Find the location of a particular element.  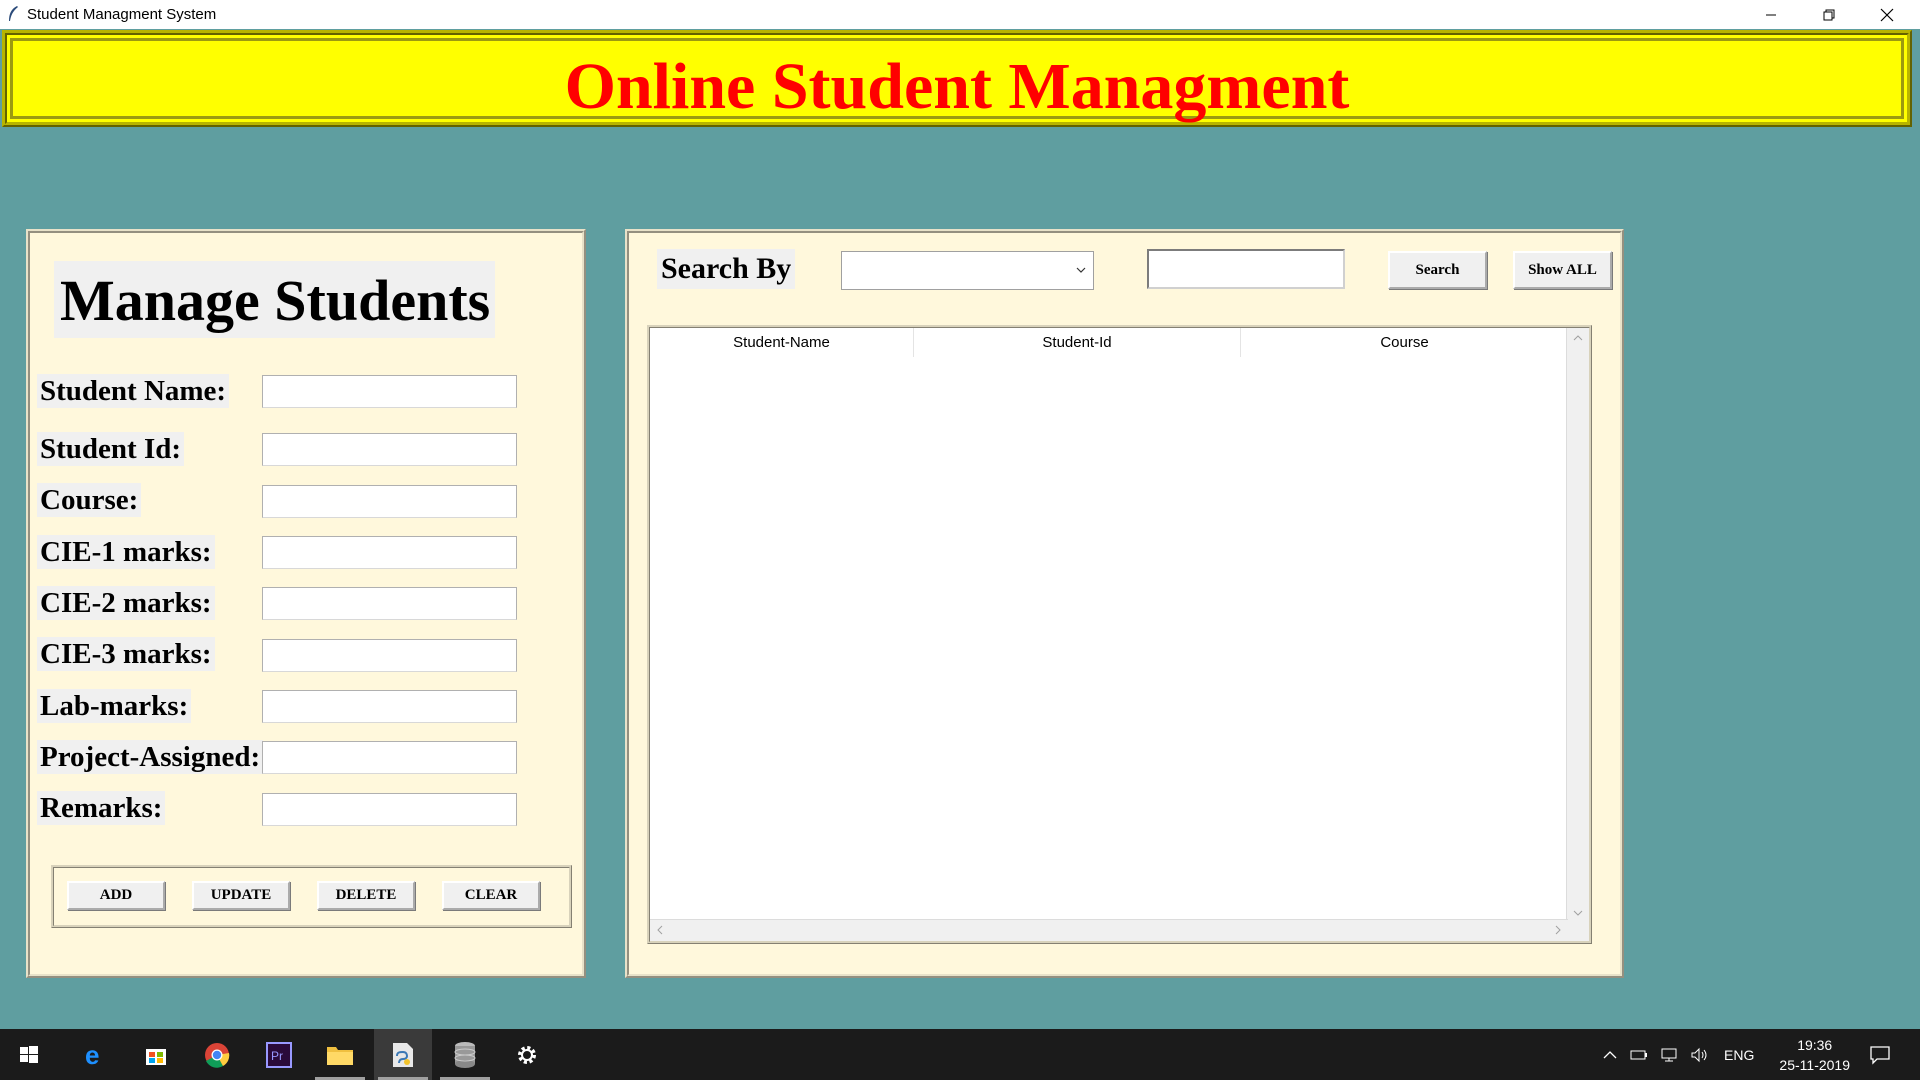

windows-start-icon is located at coordinates (29, 1054).